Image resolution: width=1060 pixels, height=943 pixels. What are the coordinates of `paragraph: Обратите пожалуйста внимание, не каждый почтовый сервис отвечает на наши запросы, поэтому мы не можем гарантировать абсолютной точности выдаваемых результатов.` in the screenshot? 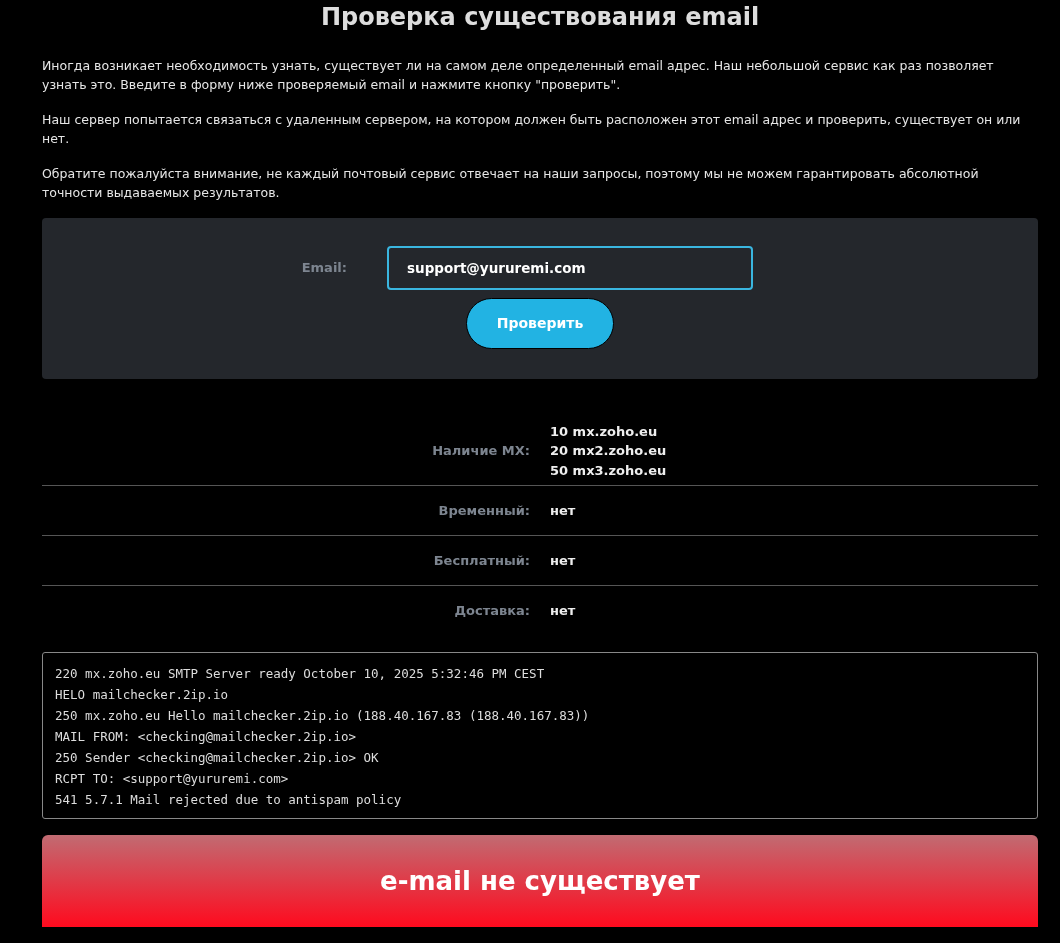 It's located at (511, 183).